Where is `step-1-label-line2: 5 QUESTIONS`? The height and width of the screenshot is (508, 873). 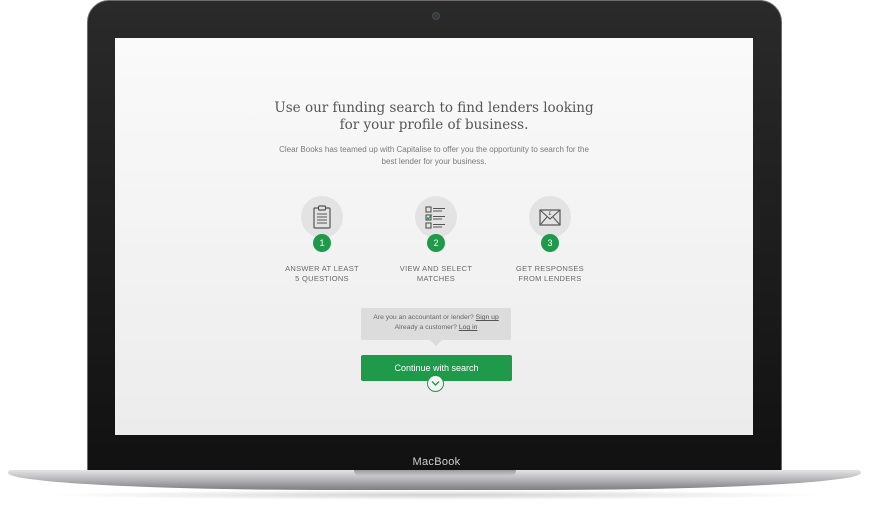 step-1-label-line2: 5 QUESTIONS is located at coordinates (322, 278).